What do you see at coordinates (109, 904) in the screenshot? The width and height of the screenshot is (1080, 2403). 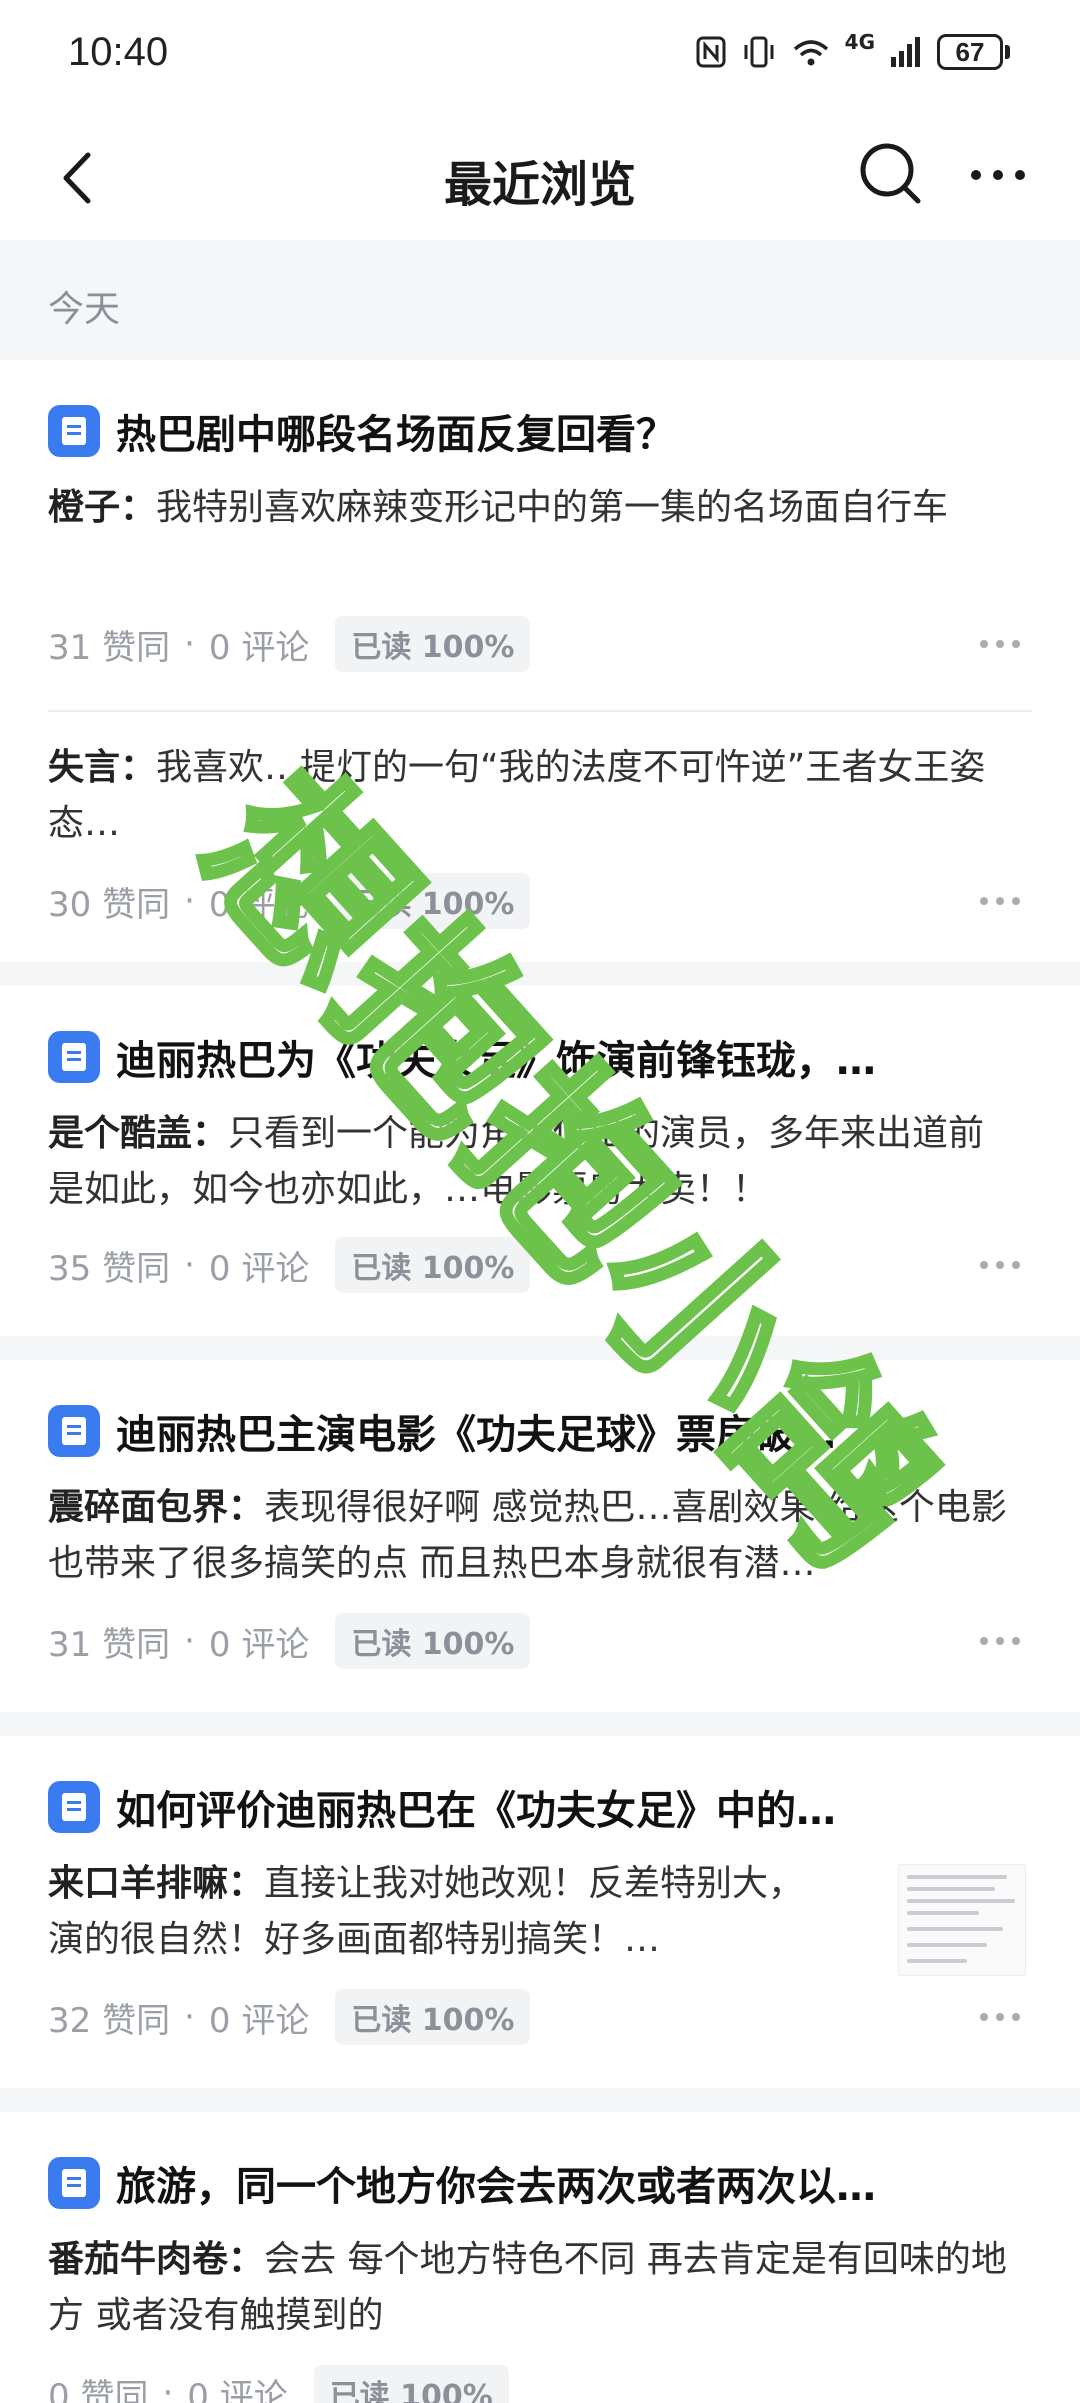 I see `like-count: 30 赞同` at bounding box center [109, 904].